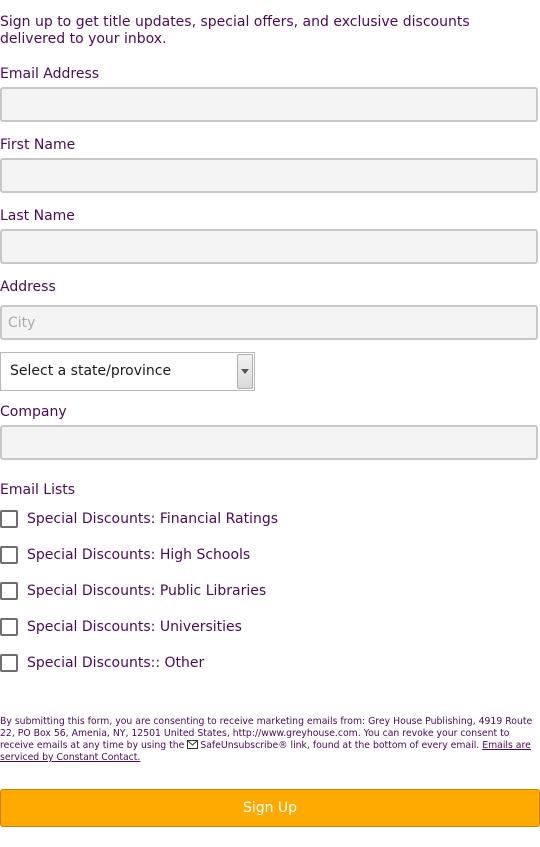 The width and height of the screenshot is (540, 847). Describe the element at coordinates (269, 104) in the screenshot. I see `email-input` at that location.